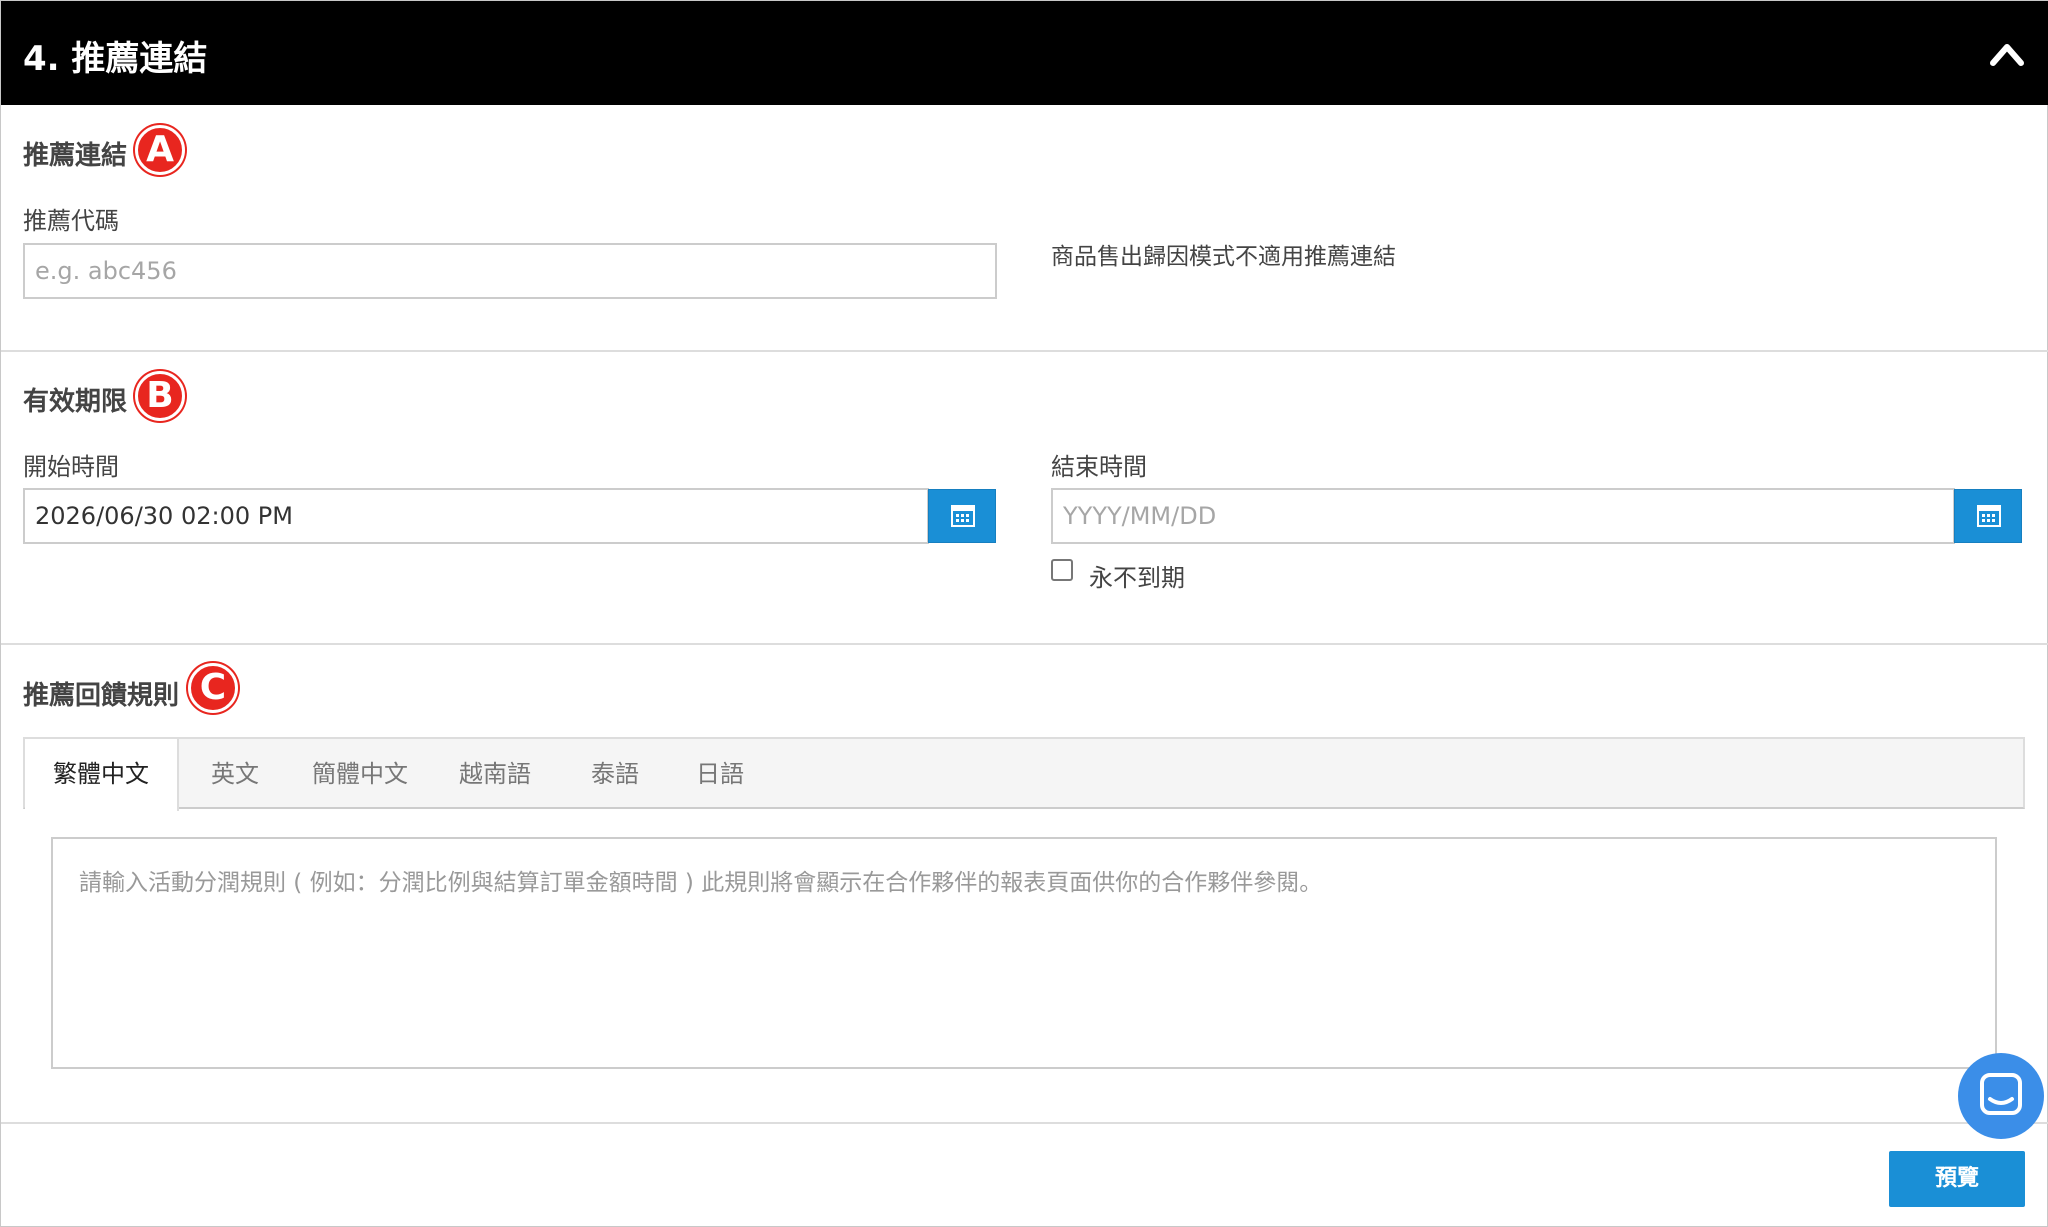 The width and height of the screenshot is (2048, 1227). Describe the element at coordinates (75, 156) in the screenshot. I see `referral-section-title: 推薦連結` at that location.